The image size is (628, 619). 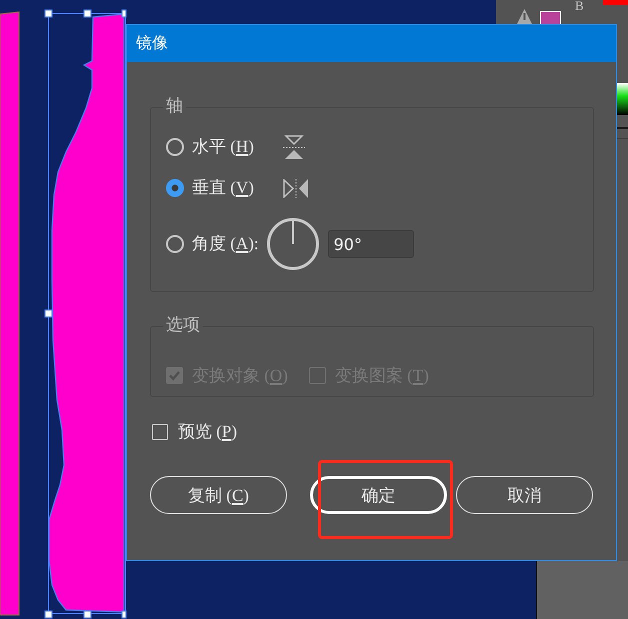 I want to click on dialog-title: 镜像, so click(x=152, y=43).